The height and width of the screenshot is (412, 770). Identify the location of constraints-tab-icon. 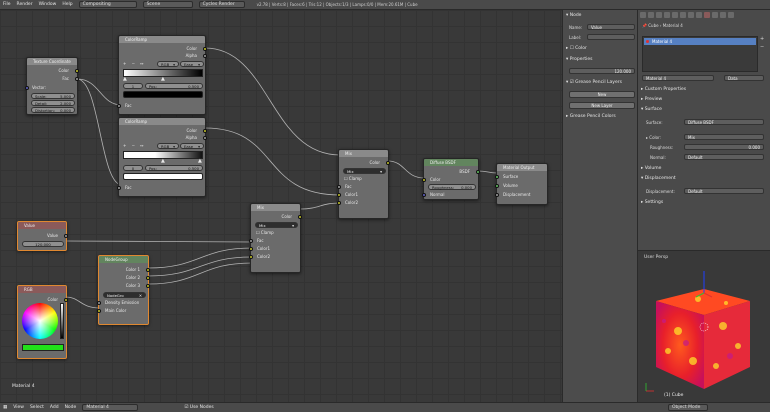
(683, 15).